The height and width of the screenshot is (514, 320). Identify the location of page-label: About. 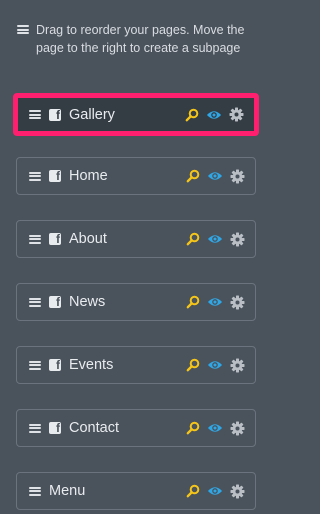
(88, 239).